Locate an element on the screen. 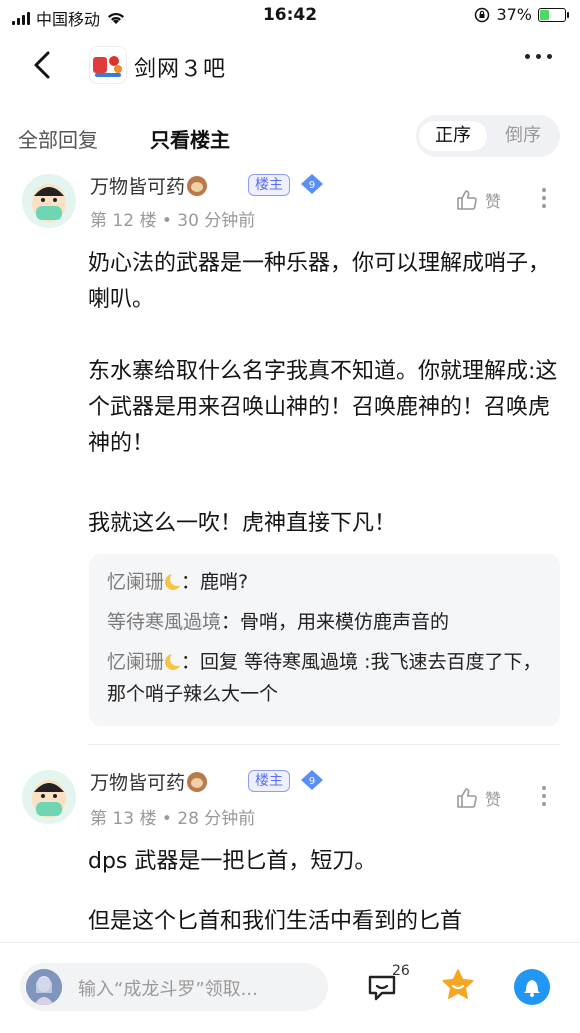  forum-name: 剑网３吧 is located at coordinates (180, 67).